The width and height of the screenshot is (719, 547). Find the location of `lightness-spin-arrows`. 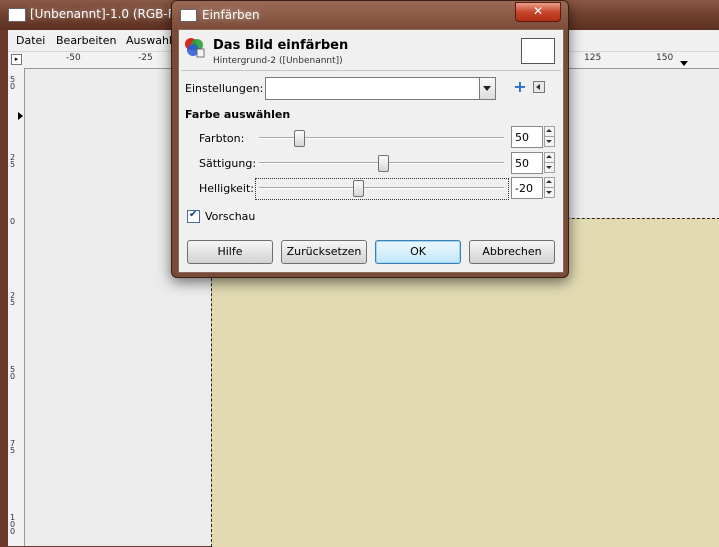

lightness-spin-arrows is located at coordinates (549, 187).